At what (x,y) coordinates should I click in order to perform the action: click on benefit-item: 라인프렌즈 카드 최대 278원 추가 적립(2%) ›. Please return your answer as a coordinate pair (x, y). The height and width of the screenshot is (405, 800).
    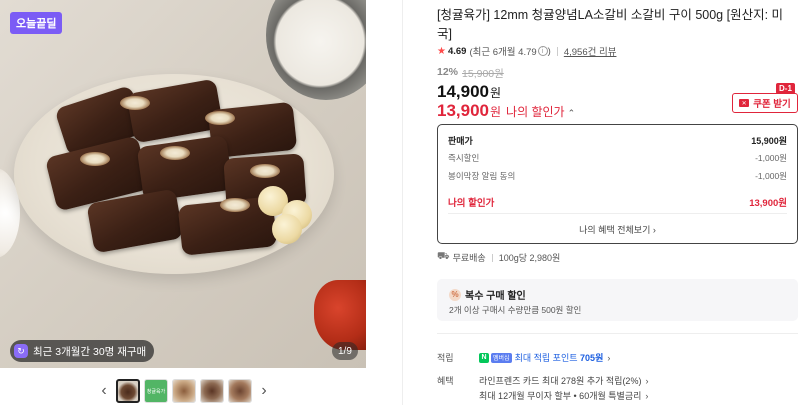
    Looking at the image, I should click on (563, 381).